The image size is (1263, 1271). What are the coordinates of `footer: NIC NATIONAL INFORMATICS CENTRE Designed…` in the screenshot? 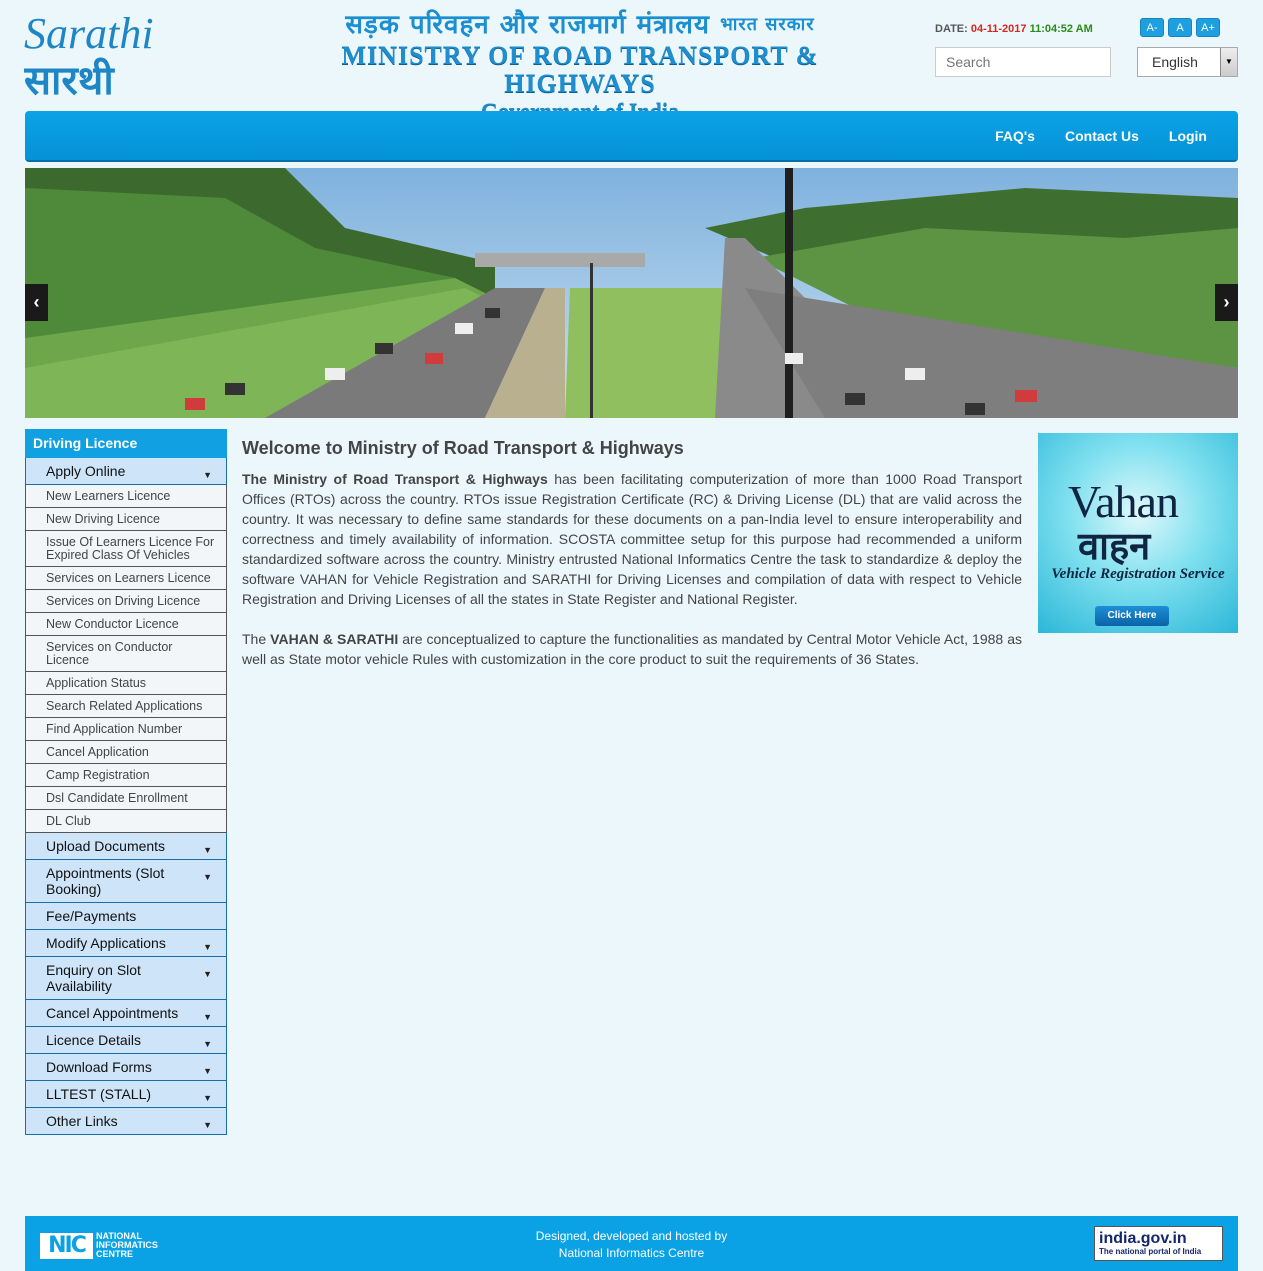 It's located at (631, 1243).